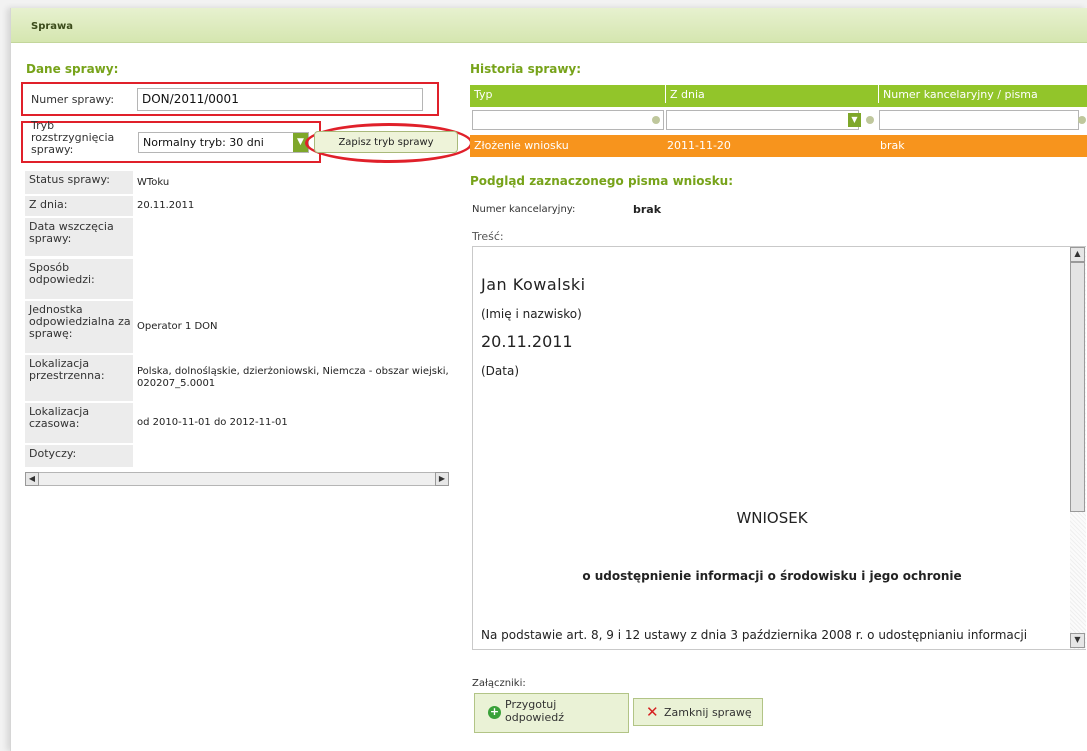  What do you see at coordinates (32, 479) in the screenshot?
I see `scroll-left-icon: ◀` at bounding box center [32, 479].